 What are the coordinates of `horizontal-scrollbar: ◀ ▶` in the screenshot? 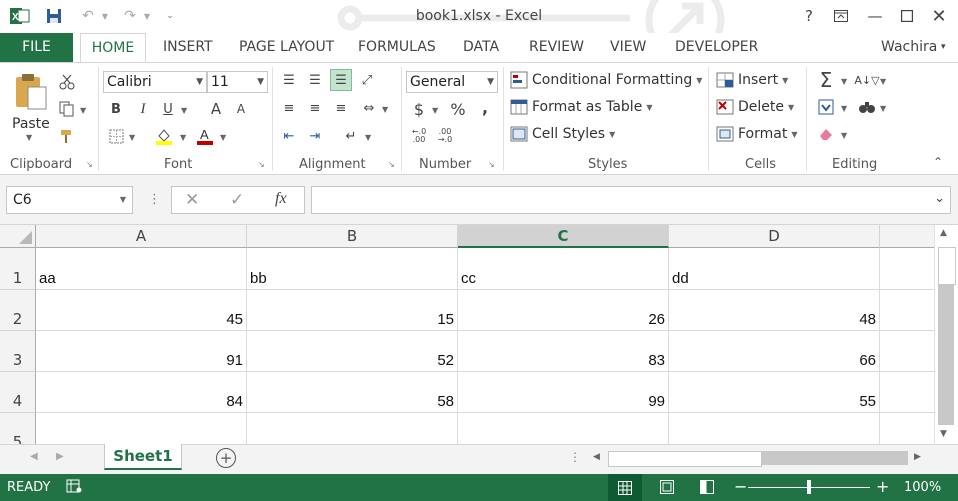 It's located at (760, 459).